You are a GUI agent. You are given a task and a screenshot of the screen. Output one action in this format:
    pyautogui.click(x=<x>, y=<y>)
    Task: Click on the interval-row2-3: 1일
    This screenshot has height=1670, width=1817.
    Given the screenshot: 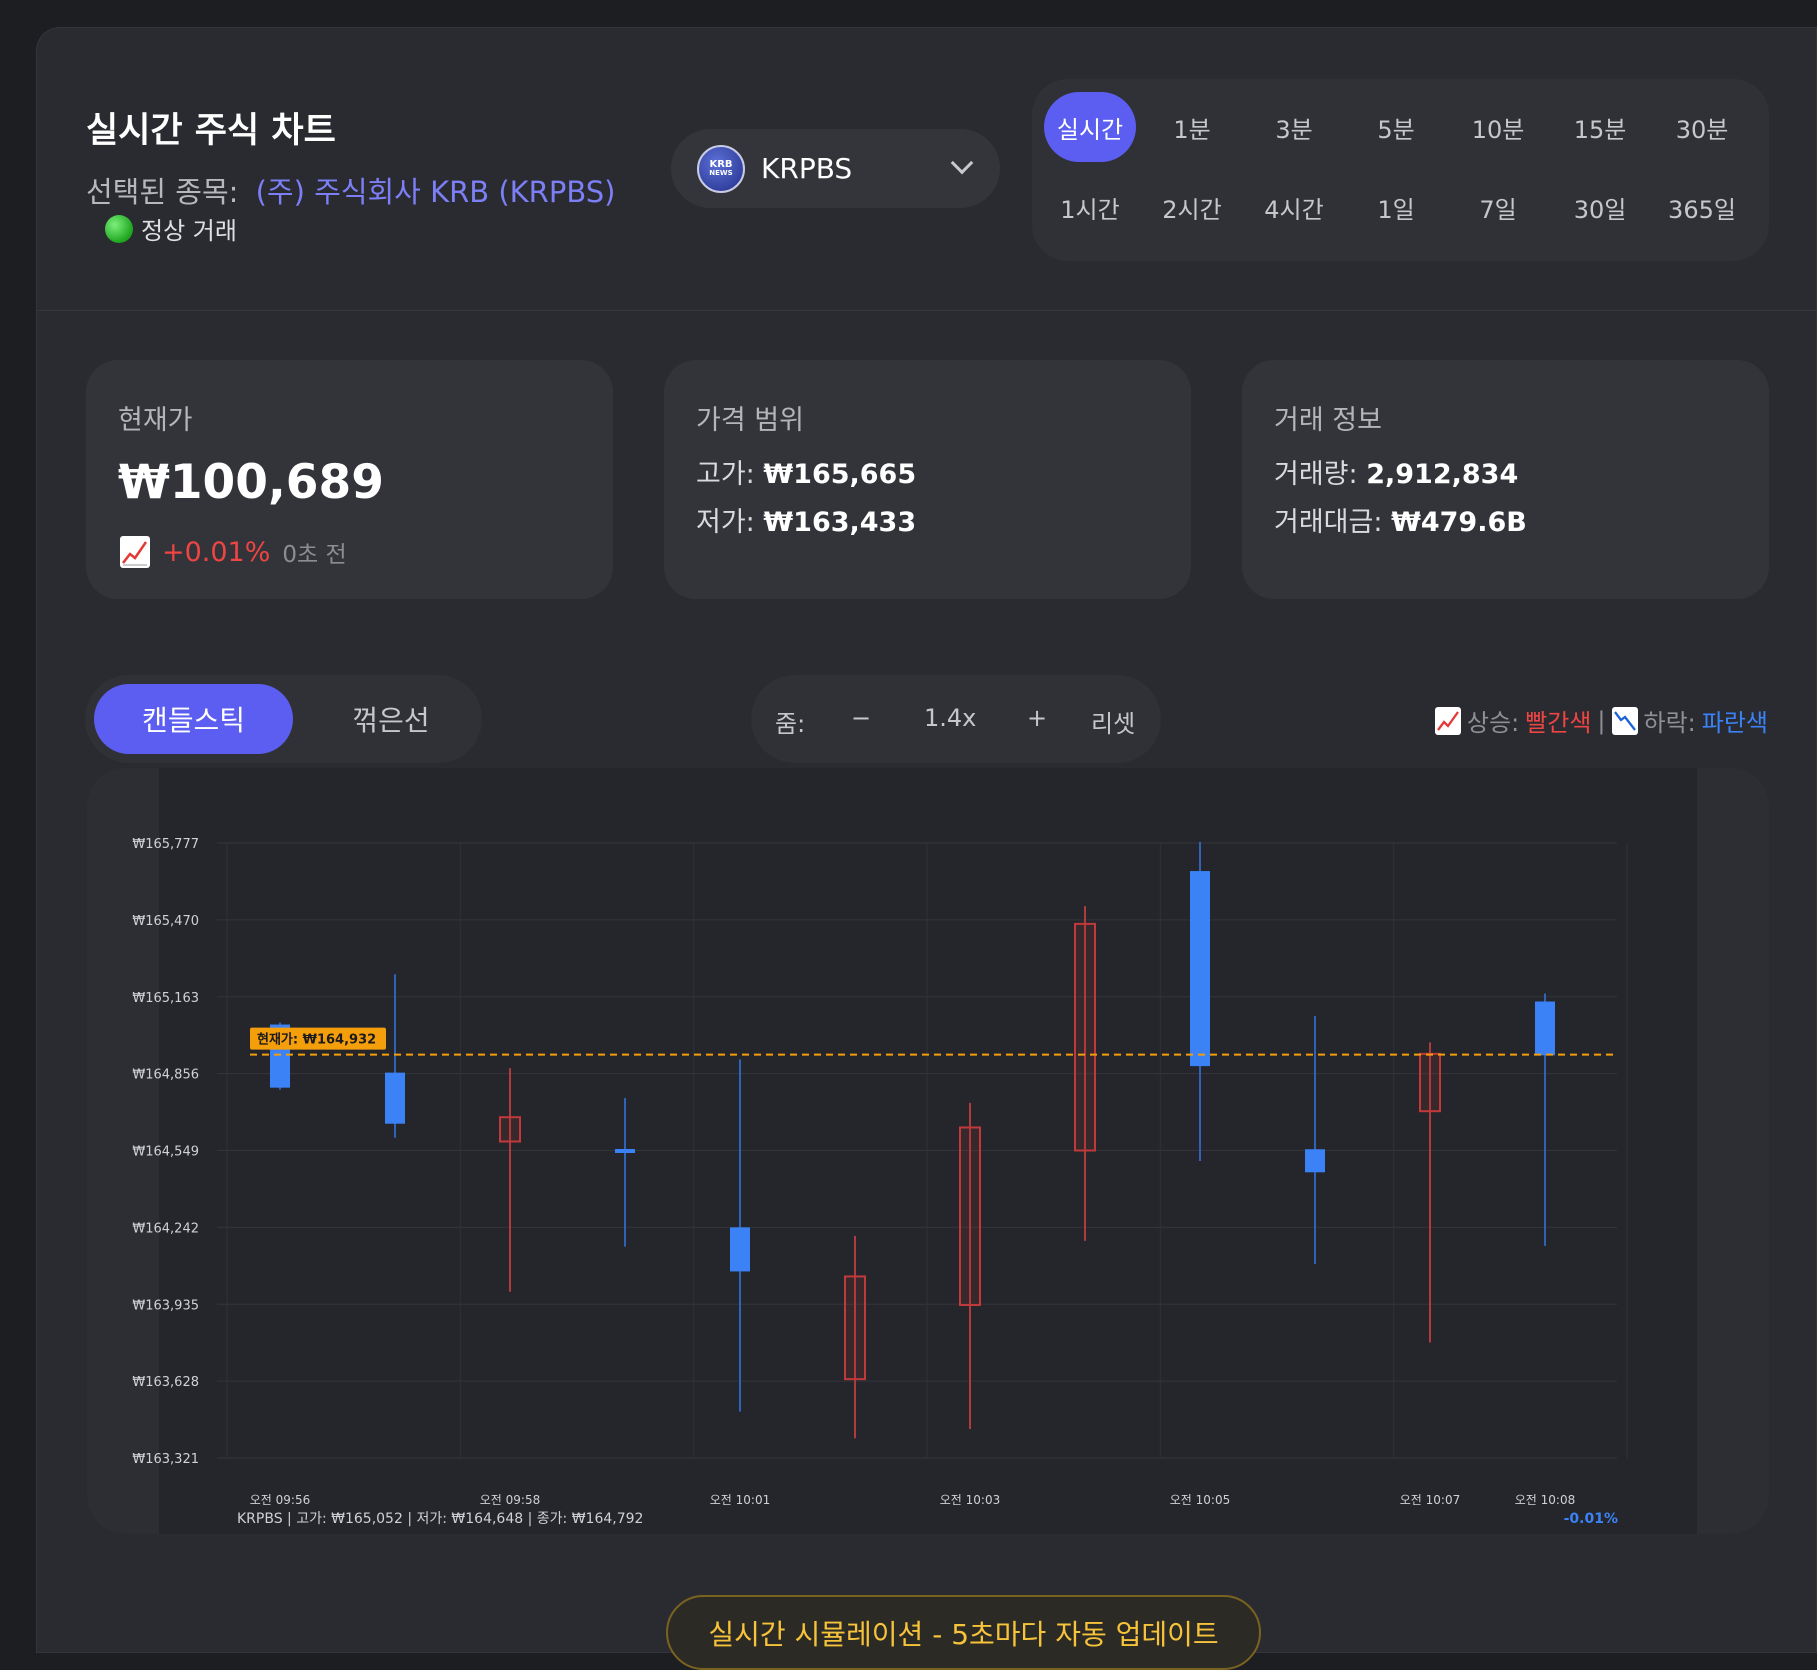 What is the action you would take?
    pyautogui.click(x=1396, y=207)
    